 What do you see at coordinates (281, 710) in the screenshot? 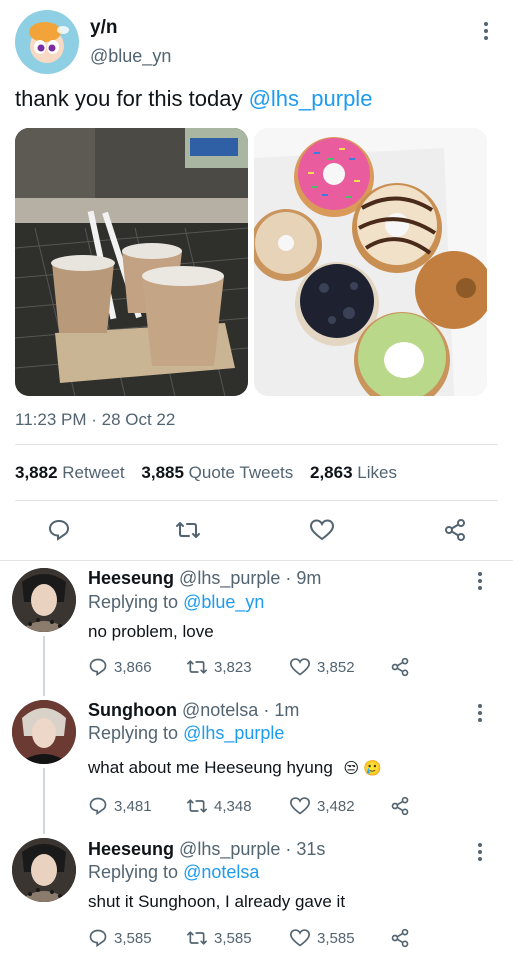
I see `reply-time: · 1m` at bounding box center [281, 710].